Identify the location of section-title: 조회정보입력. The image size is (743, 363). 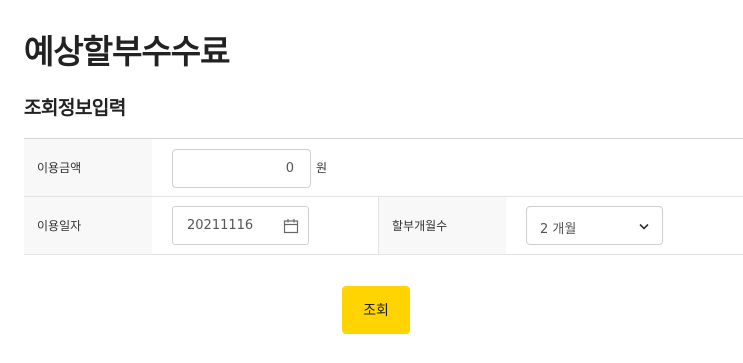
(75, 108).